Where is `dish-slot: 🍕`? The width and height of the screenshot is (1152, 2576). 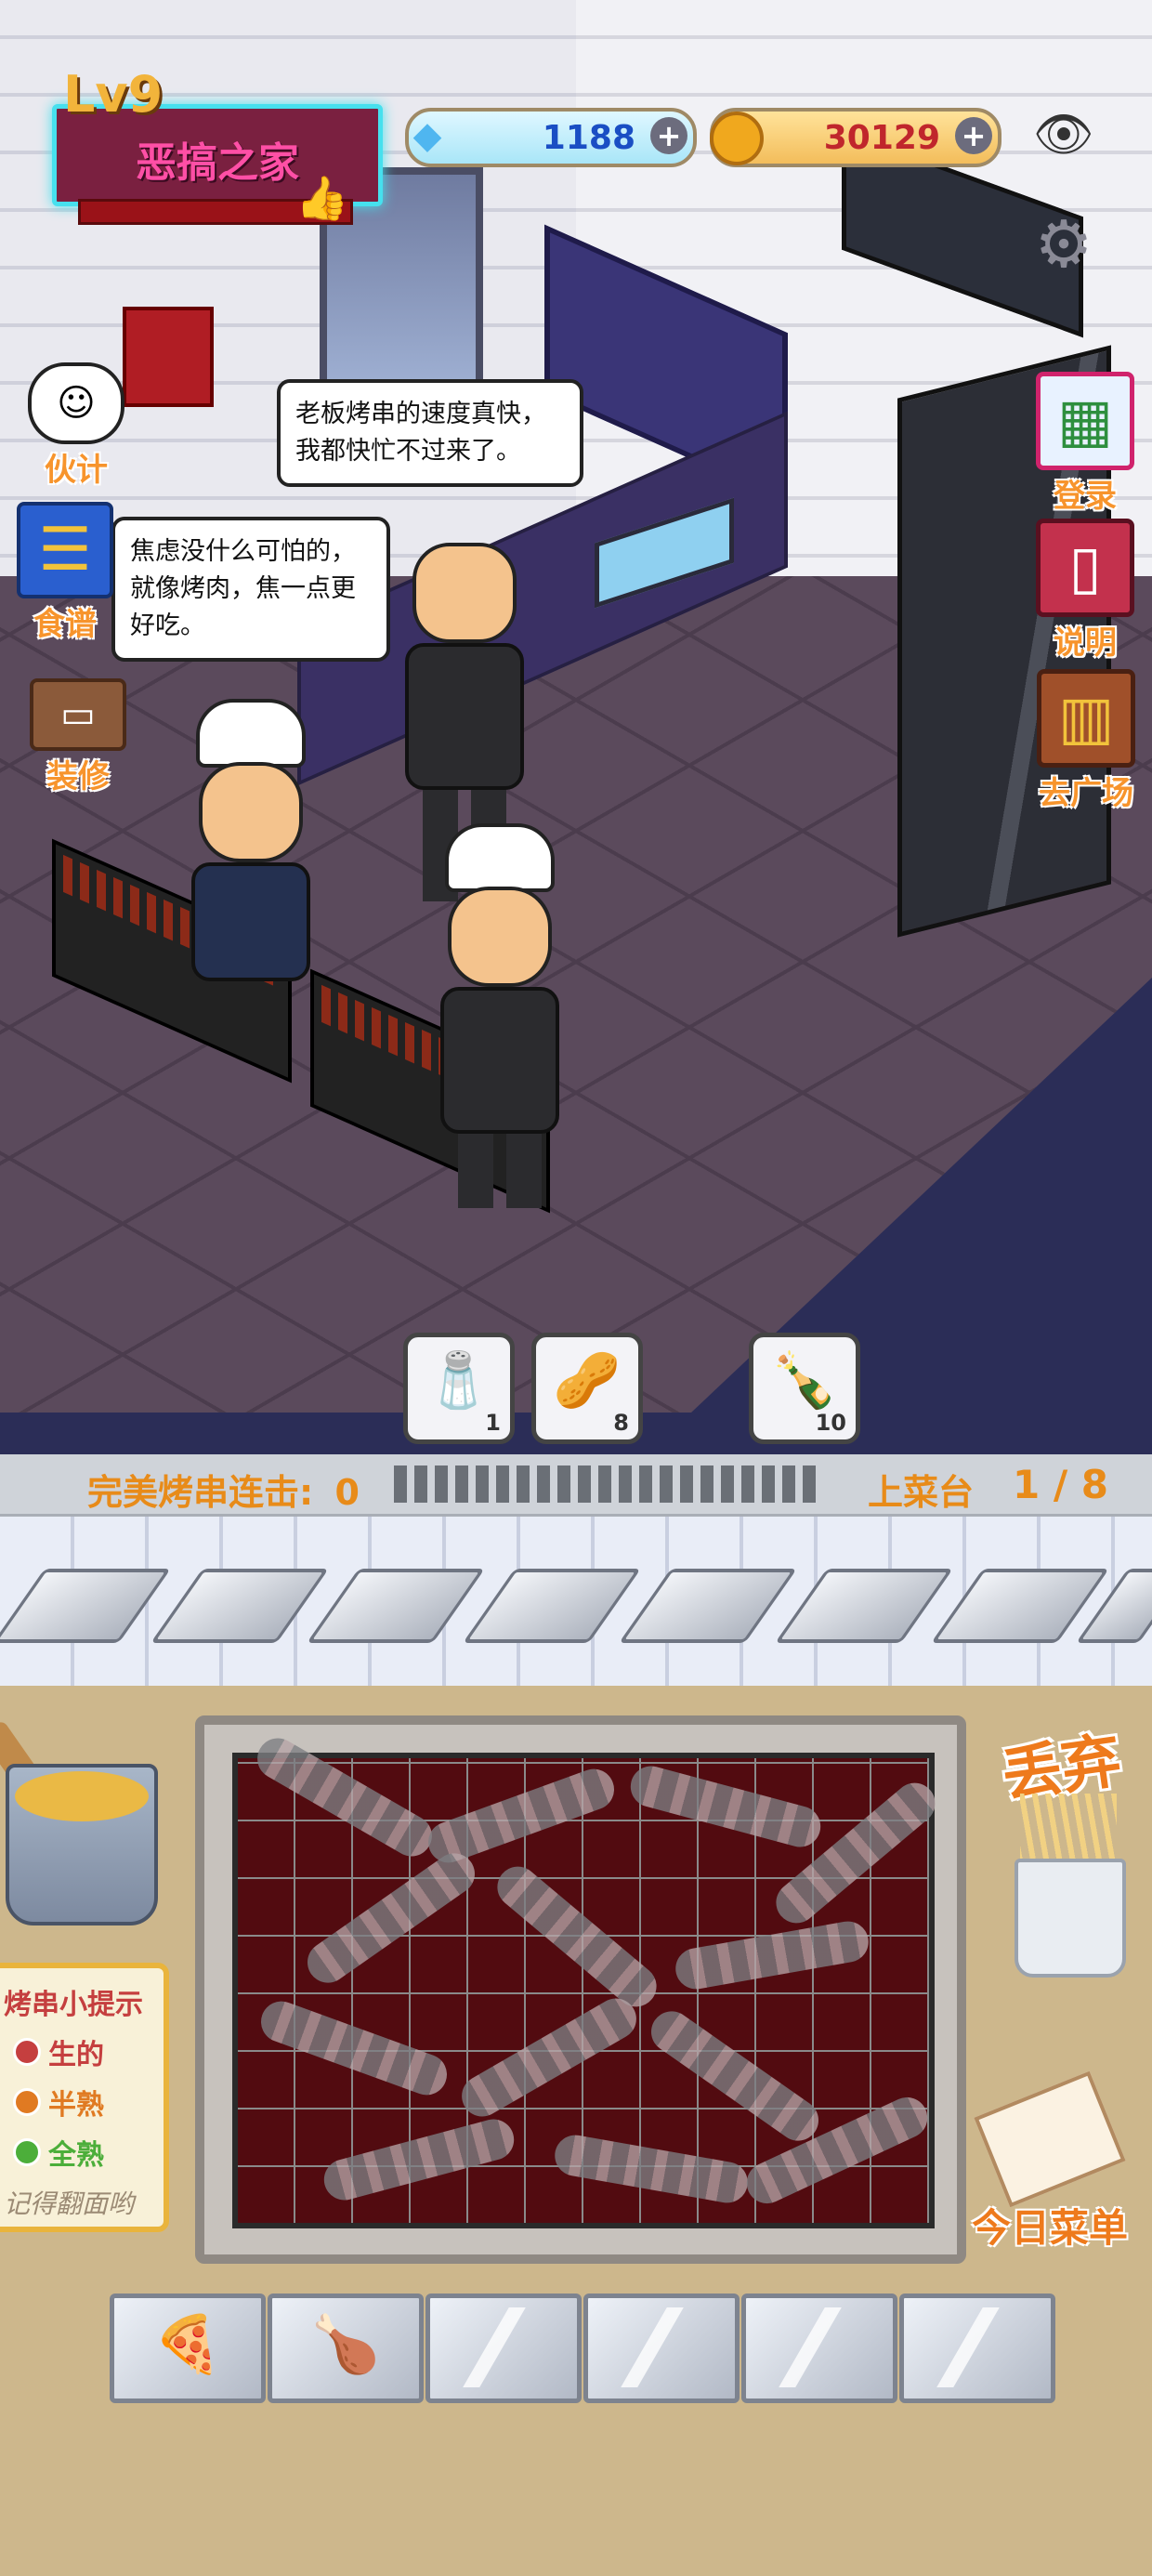
dish-slot: 🍕 is located at coordinates (188, 2348).